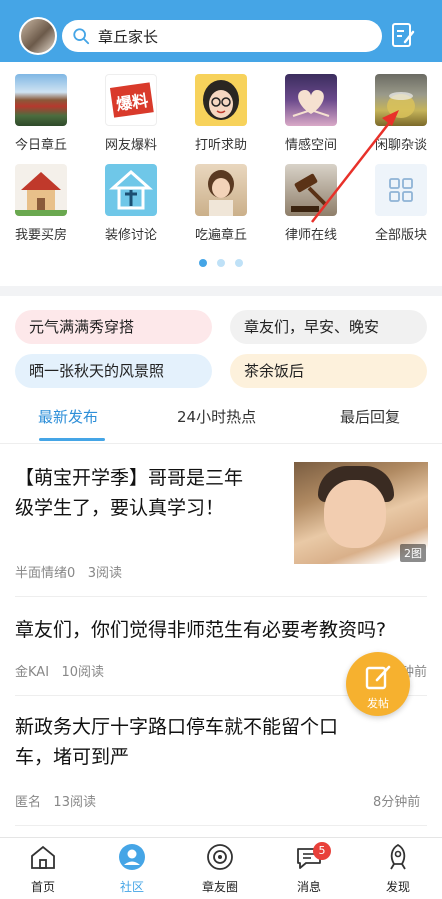  I want to click on nav-home: 首页, so click(43, 868).